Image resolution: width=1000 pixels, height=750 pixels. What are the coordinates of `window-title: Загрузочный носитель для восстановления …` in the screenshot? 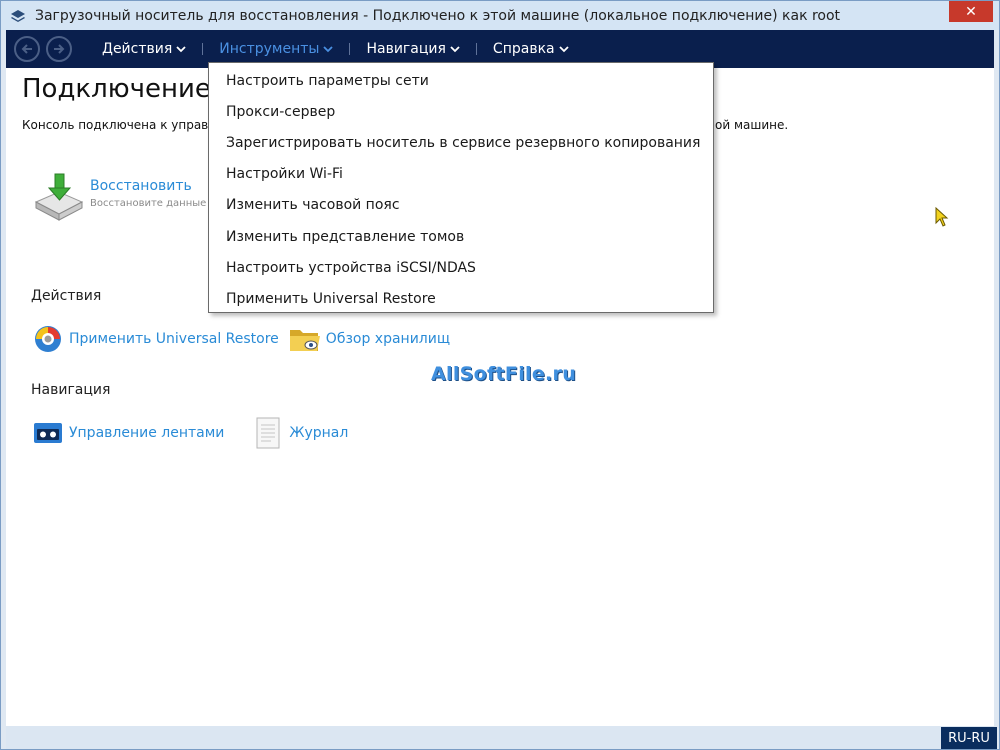 It's located at (438, 15).